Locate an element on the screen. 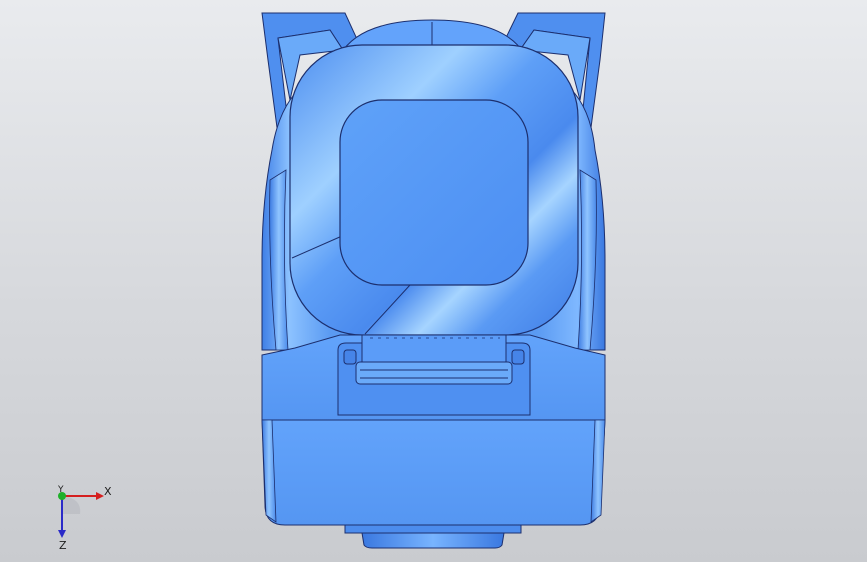 Image resolution: width=867 pixels, height=562 pixels. connector-panel is located at coordinates (434, 375).